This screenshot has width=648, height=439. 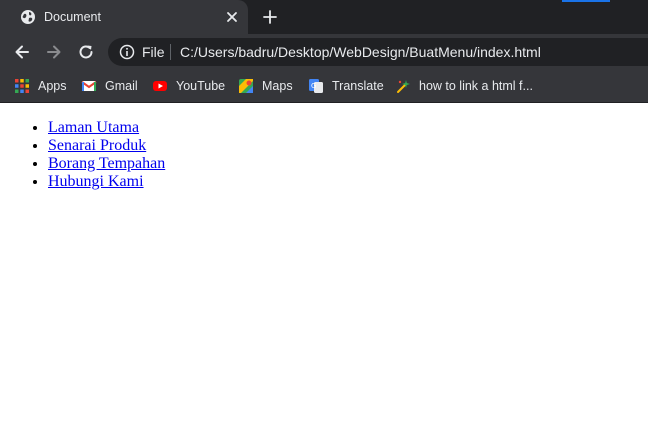 What do you see at coordinates (160, 86) in the screenshot?
I see `youtube-icon` at bounding box center [160, 86].